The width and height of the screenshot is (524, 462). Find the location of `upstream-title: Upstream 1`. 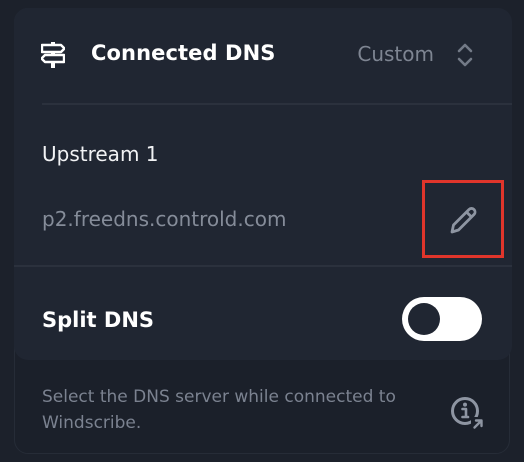

upstream-title: Upstream 1 is located at coordinates (100, 154).